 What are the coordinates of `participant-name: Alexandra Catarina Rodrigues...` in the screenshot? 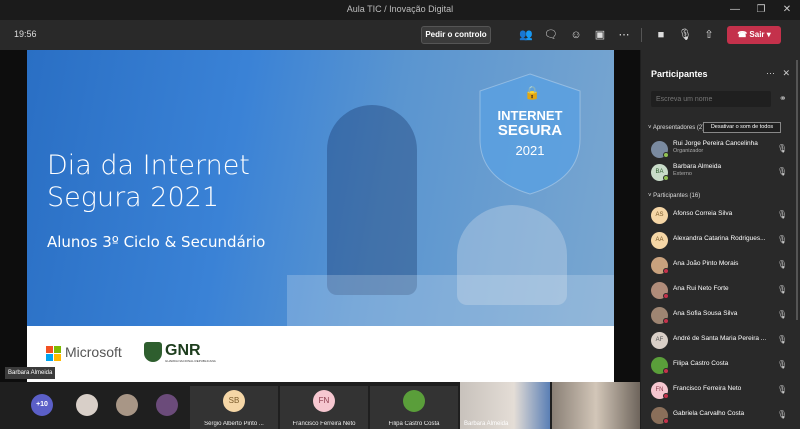 It's located at (719, 238).